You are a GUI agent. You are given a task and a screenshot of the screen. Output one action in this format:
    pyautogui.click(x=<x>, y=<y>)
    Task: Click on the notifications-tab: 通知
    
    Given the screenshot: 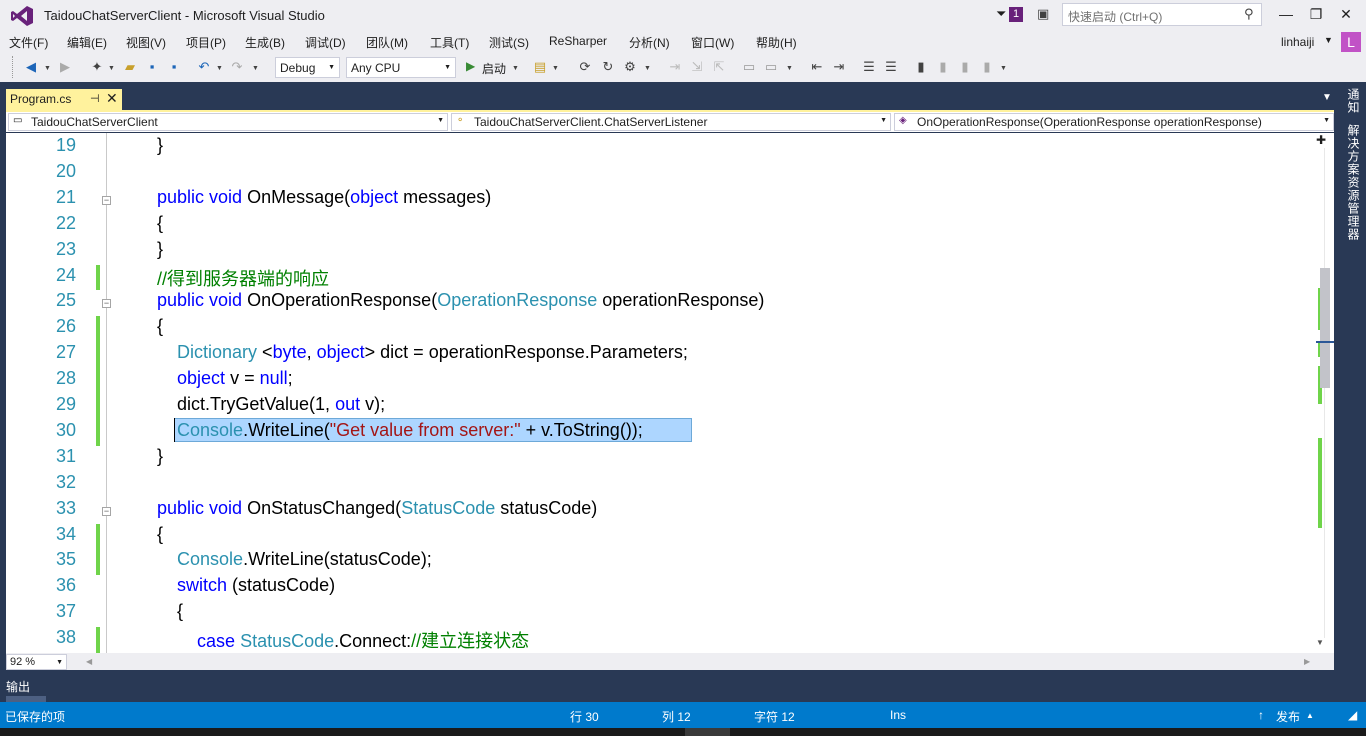 What is the action you would take?
    pyautogui.click(x=1353, y=101)
    